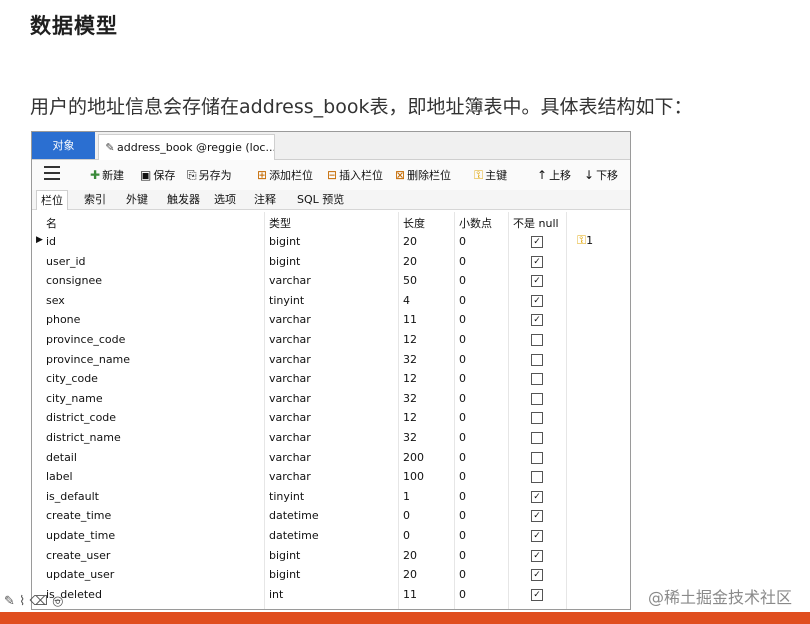 The width and height of the screenshot is (810, 624). What do you see at coordinates (355, 175) in the screenshot?
I see `insert-column-button: ⊟ 插入栏位` at bounding box center [355, 175].